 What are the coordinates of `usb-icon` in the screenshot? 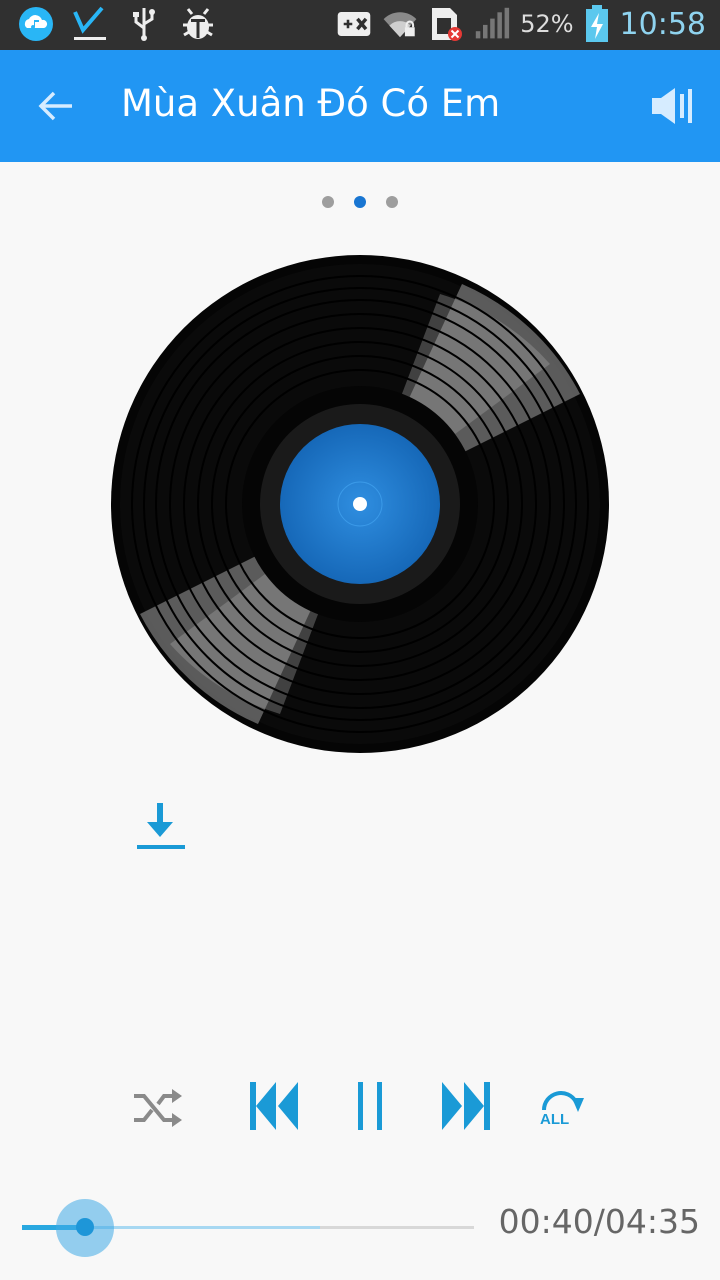 It's located at (144, 24).